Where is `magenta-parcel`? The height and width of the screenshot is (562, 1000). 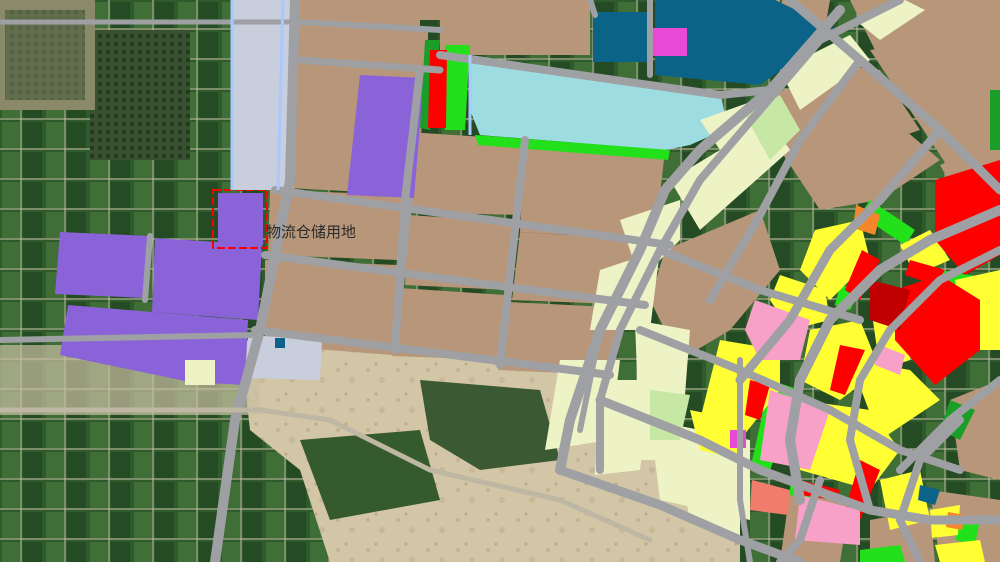 magenta-parcel is located at coordinates (670, 42).